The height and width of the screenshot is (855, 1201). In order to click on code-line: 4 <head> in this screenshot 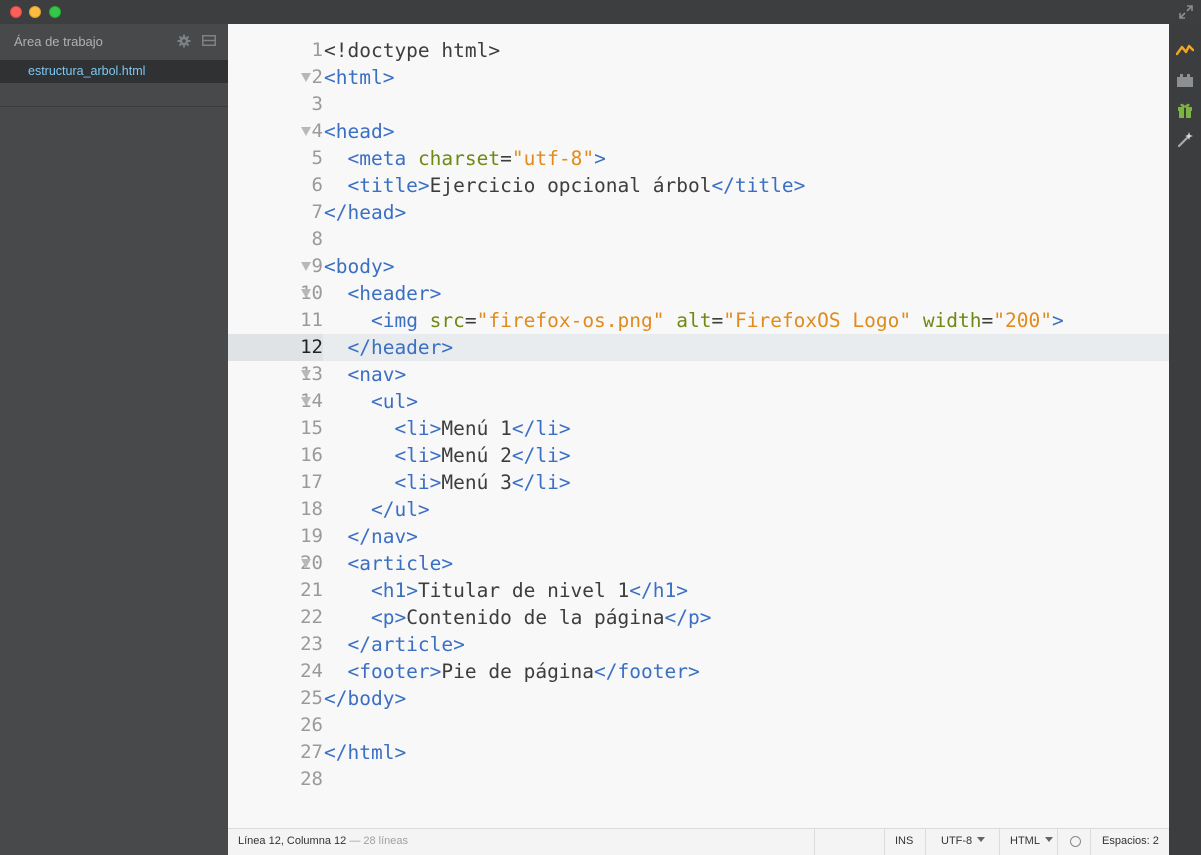, I will do `click(698, 131)`.